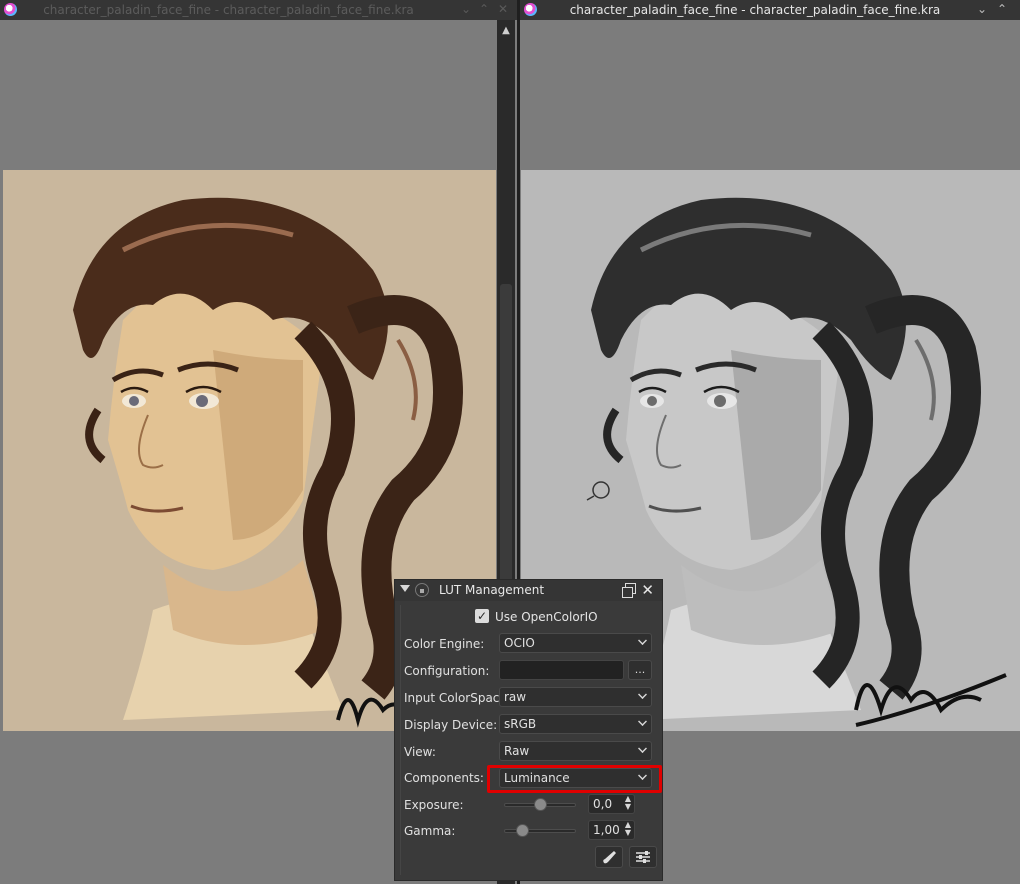 Image resolution: width=1020 pixels, height=884 pixels. I want to click on view-value: Raw, so click(517, 751).